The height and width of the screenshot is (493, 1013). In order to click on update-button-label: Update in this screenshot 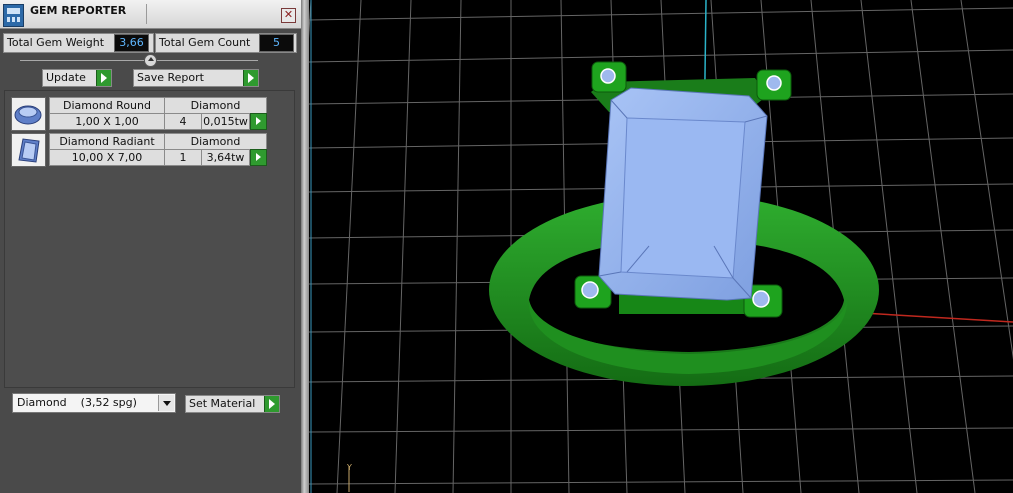, I will do `click(66, 77)`.